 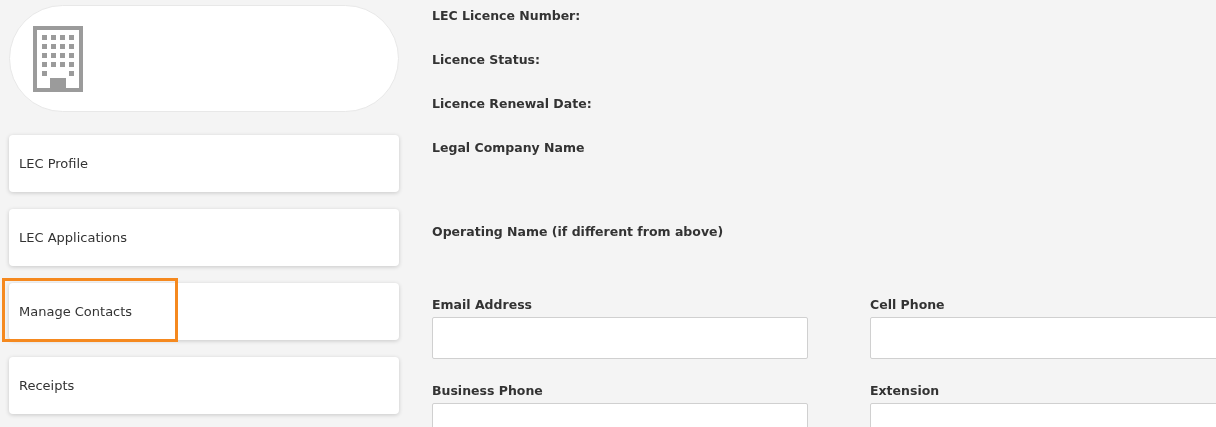 I want to click on nav-item: Receipts, so click(x=204, y=385).